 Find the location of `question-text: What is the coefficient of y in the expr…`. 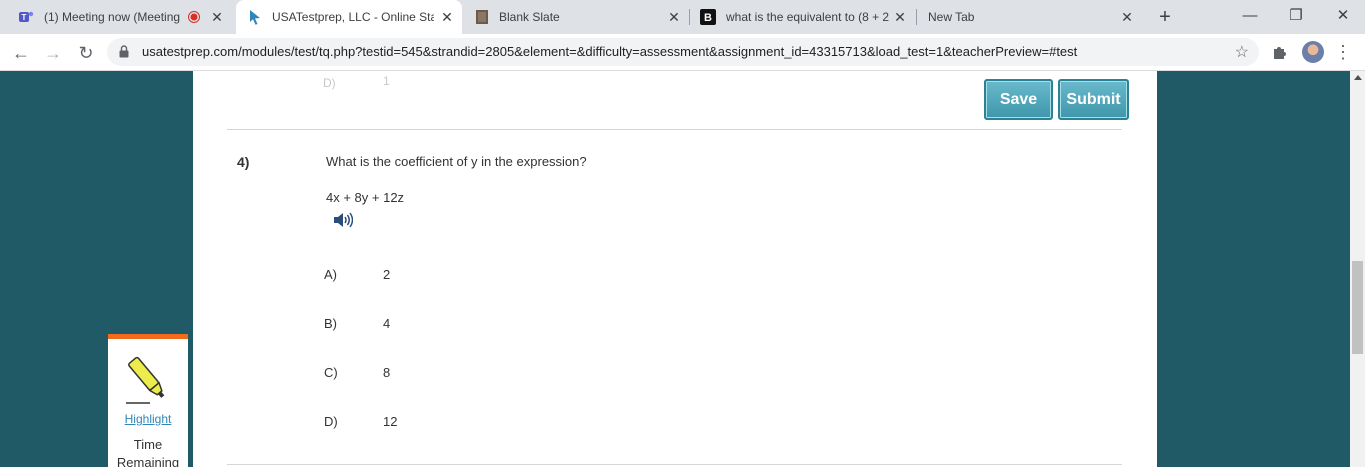

question-text: What is the coefficient of y in the expr… is located at coordinates (456, 161).